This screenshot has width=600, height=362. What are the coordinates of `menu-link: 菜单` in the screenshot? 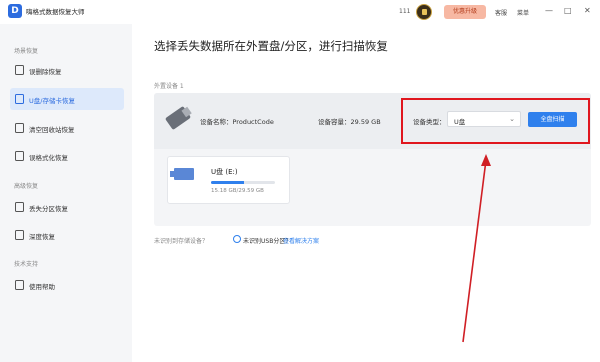 It's located at (523, 12).